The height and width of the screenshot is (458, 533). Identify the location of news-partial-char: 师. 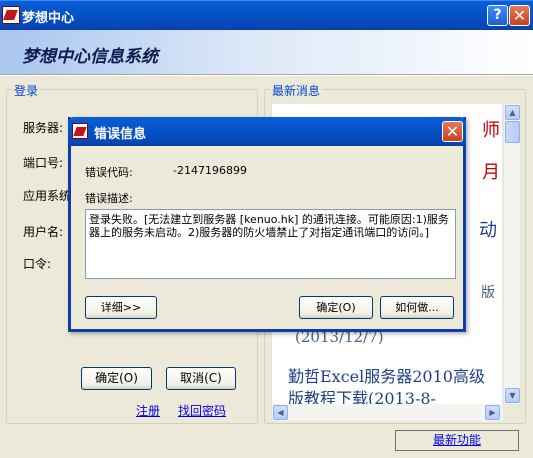
(491, 130).